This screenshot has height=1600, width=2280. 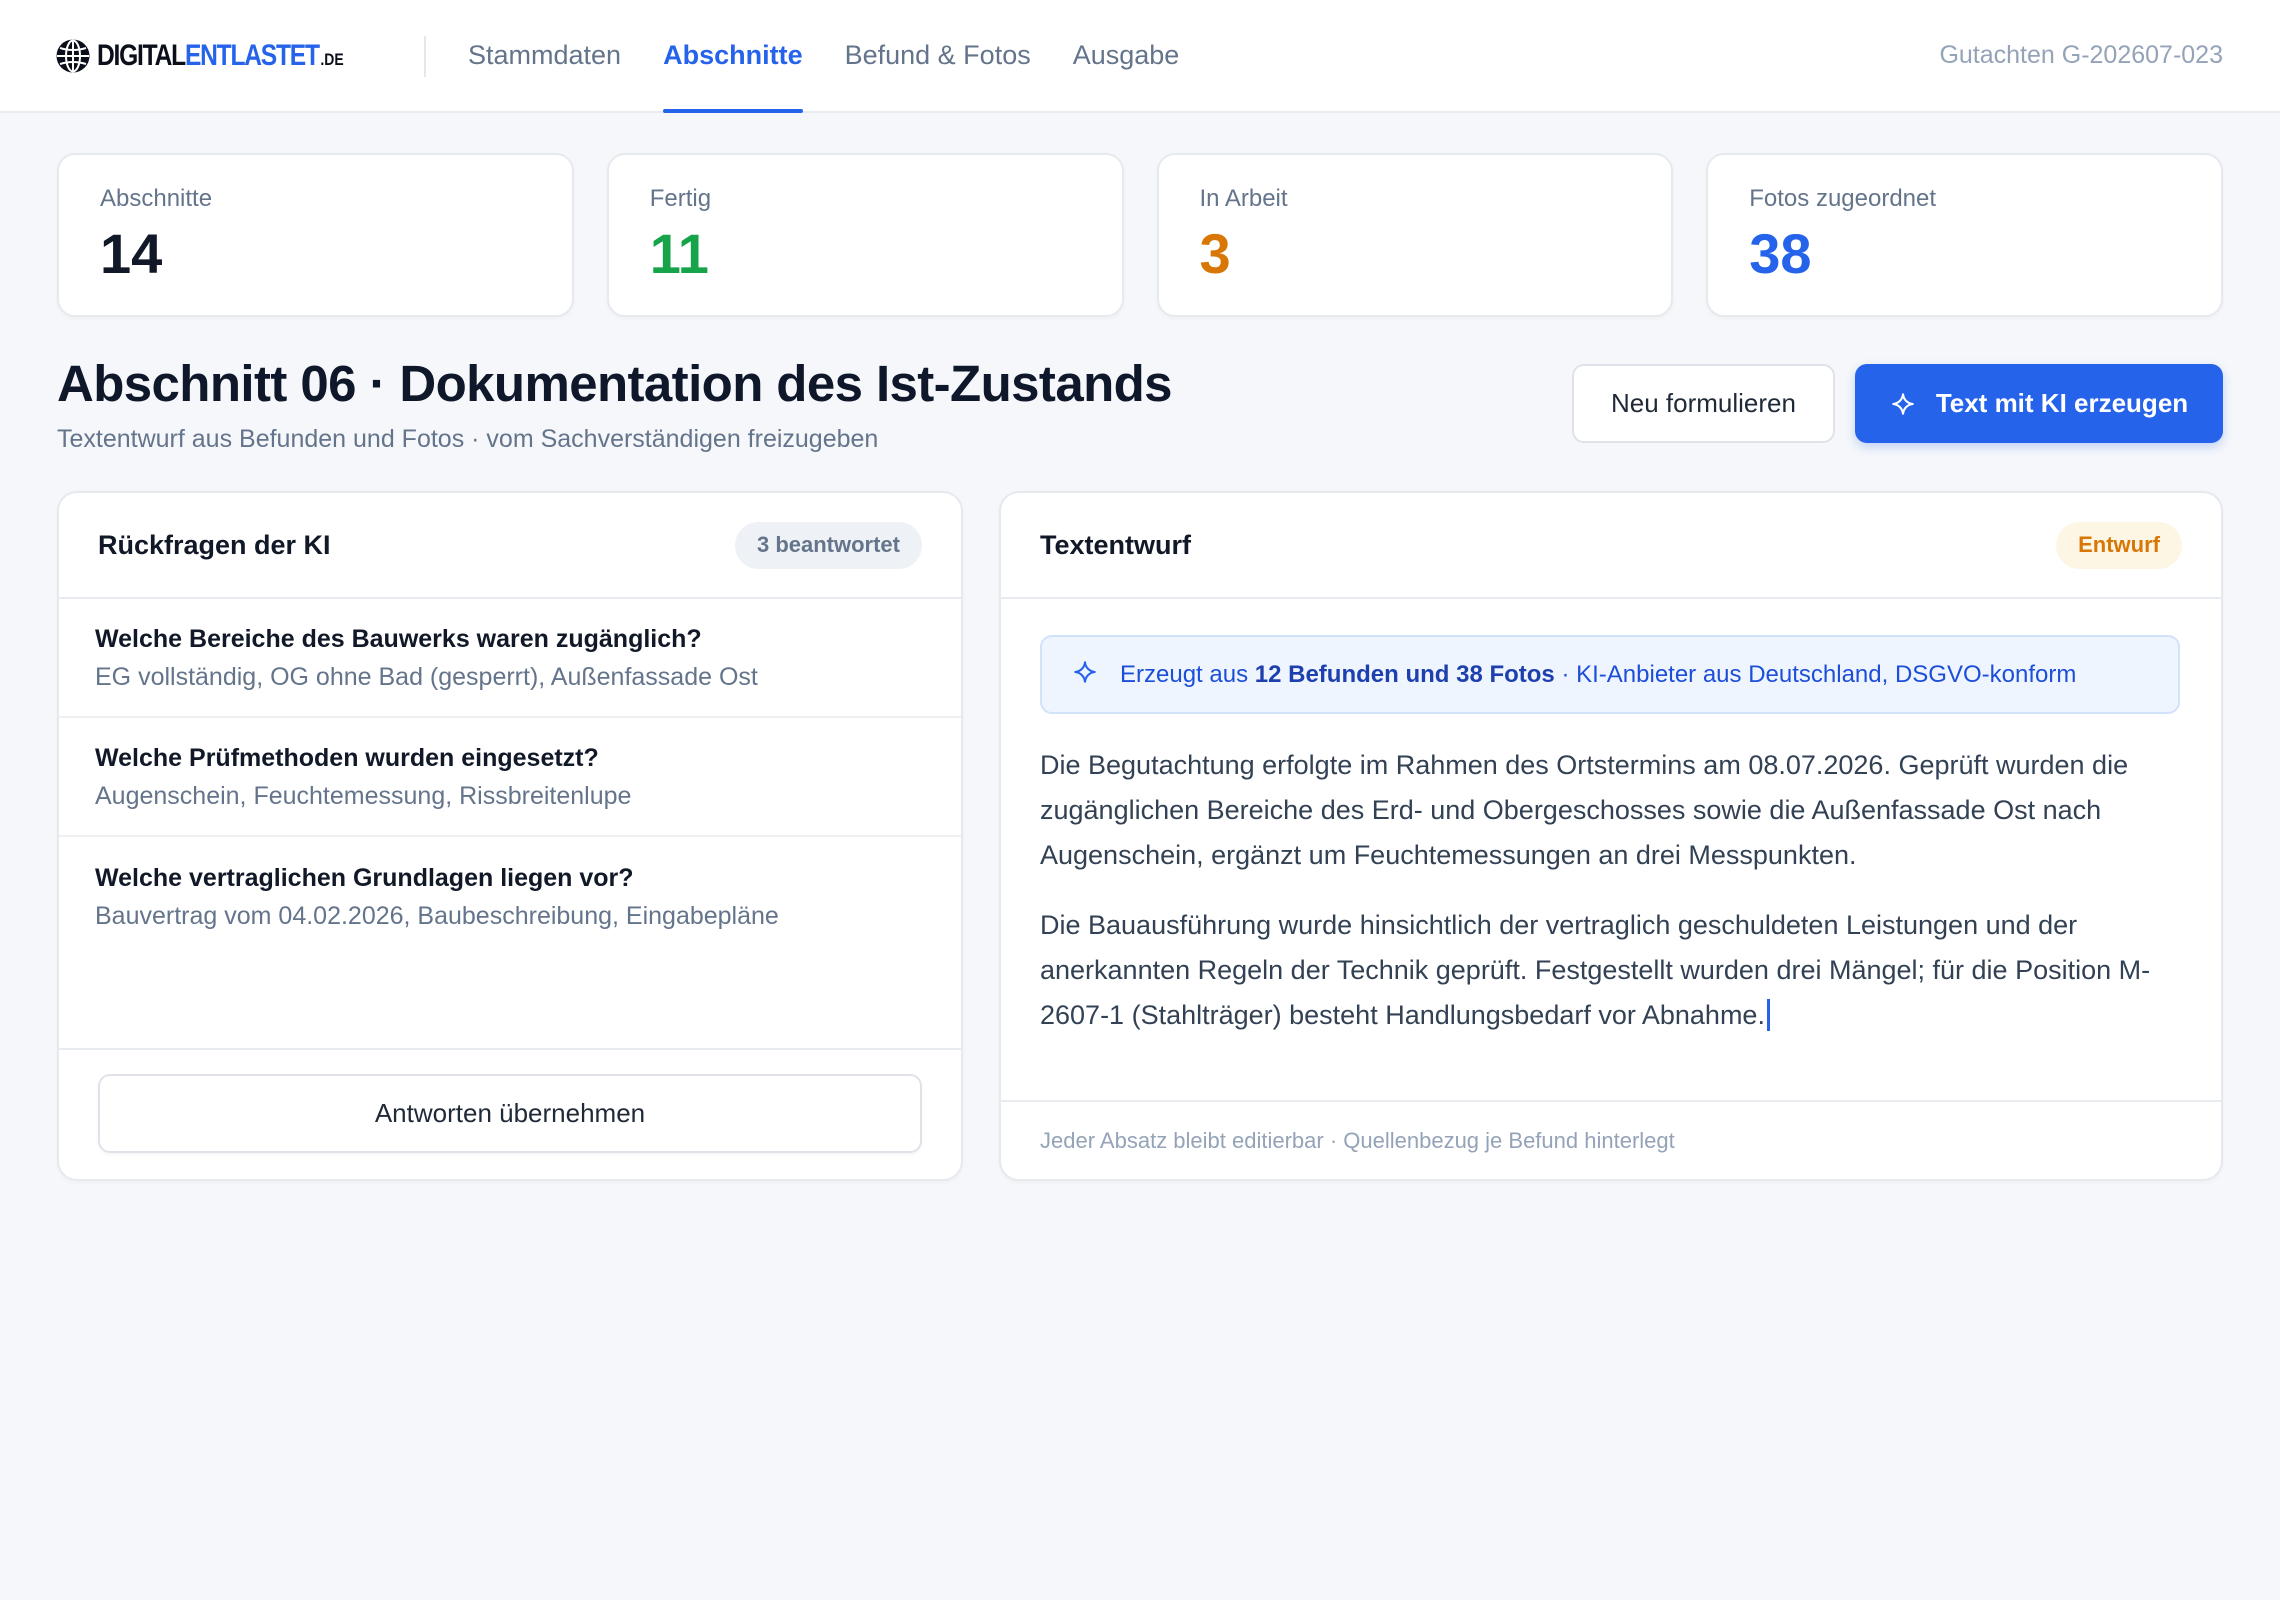 I want to click on info-highlight: 12 Befunden und 38 Fotos, so click(x=1404, y=674).